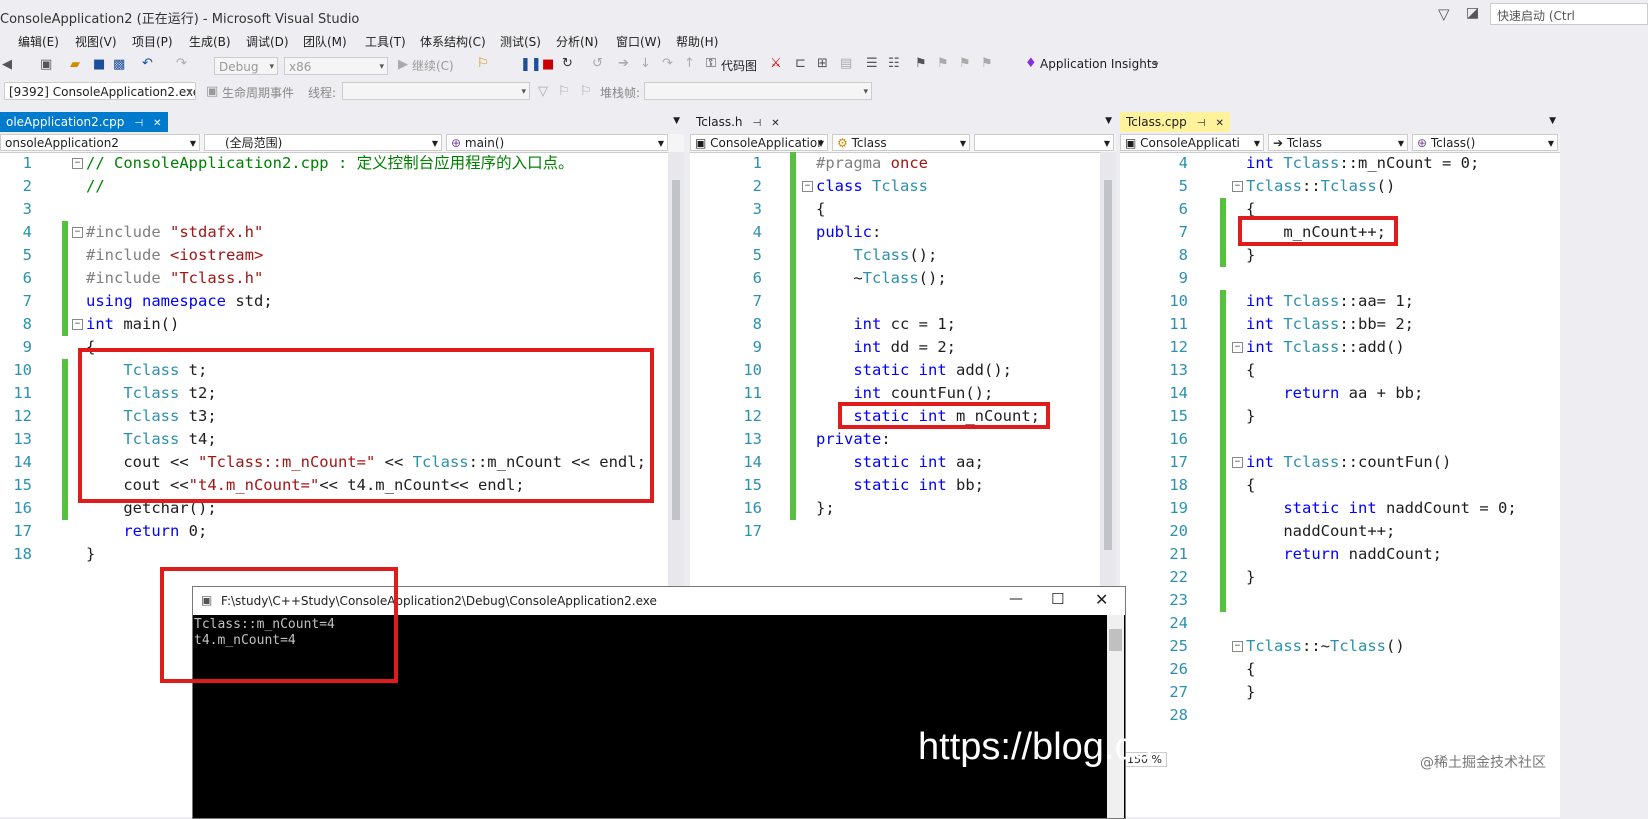 The image size is (1648, 819). What do you see at coordinates (800, 64) in the screenshot?
I see `hex-icon: ⊏` at bounding box center [800, 64].